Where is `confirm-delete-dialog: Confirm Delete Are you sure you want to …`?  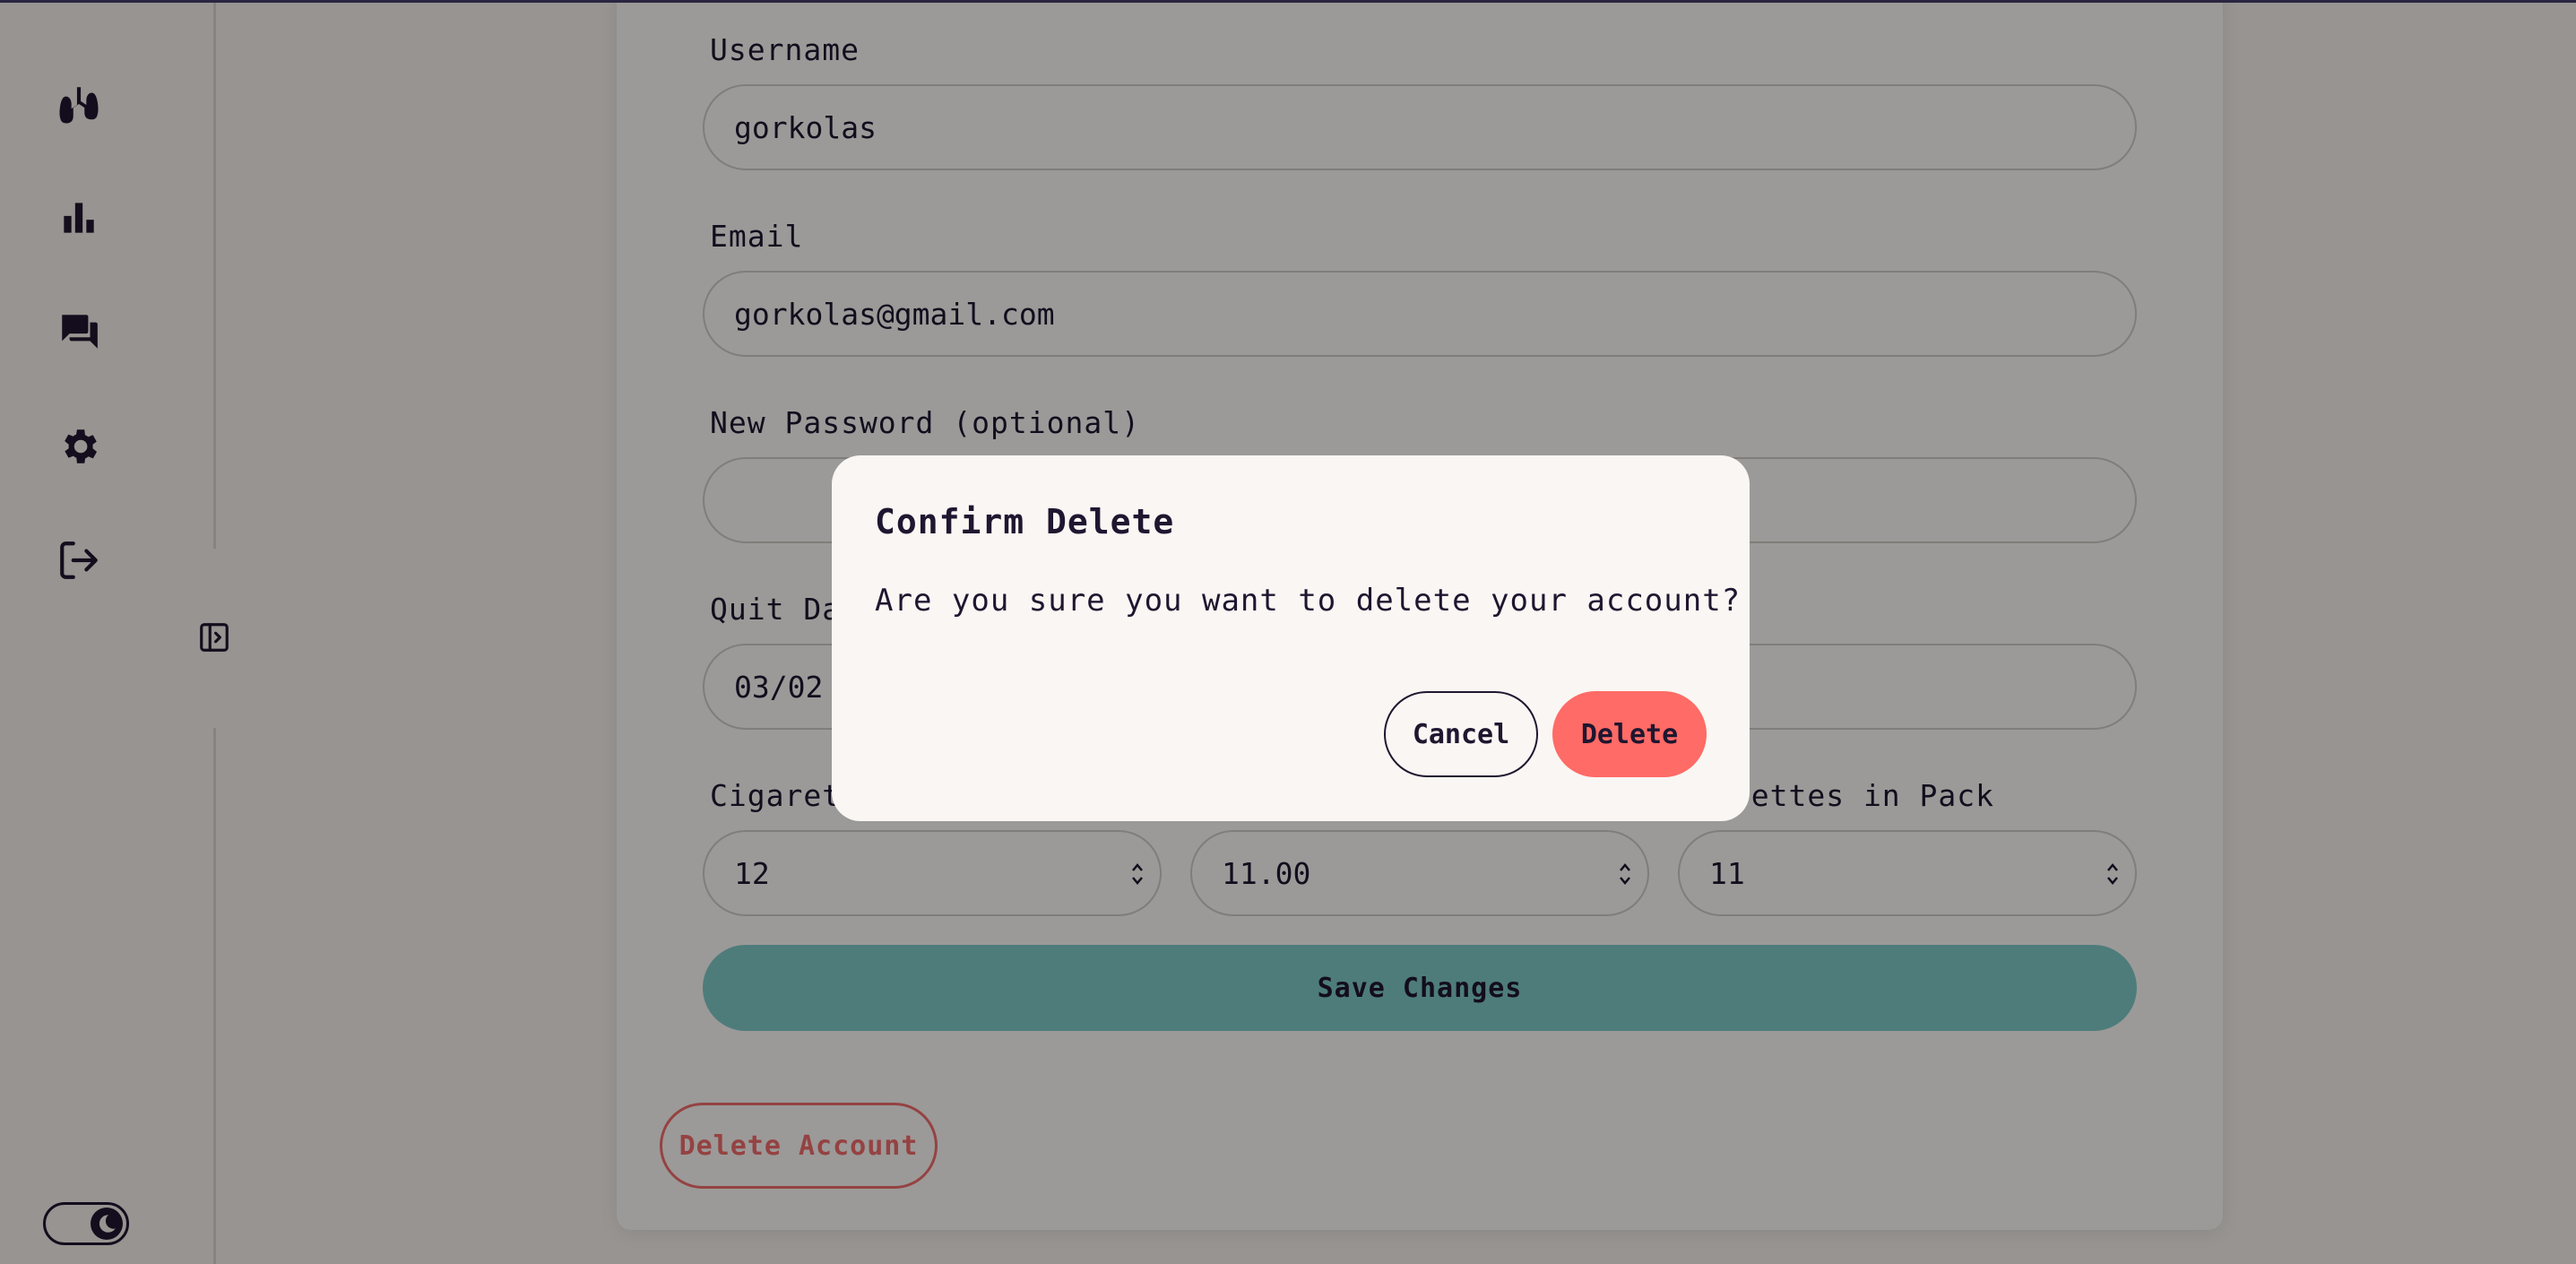
confirm-delete-dialog: Confirm Delete Are you sure you want to … is located at coordinates (1291, 638).